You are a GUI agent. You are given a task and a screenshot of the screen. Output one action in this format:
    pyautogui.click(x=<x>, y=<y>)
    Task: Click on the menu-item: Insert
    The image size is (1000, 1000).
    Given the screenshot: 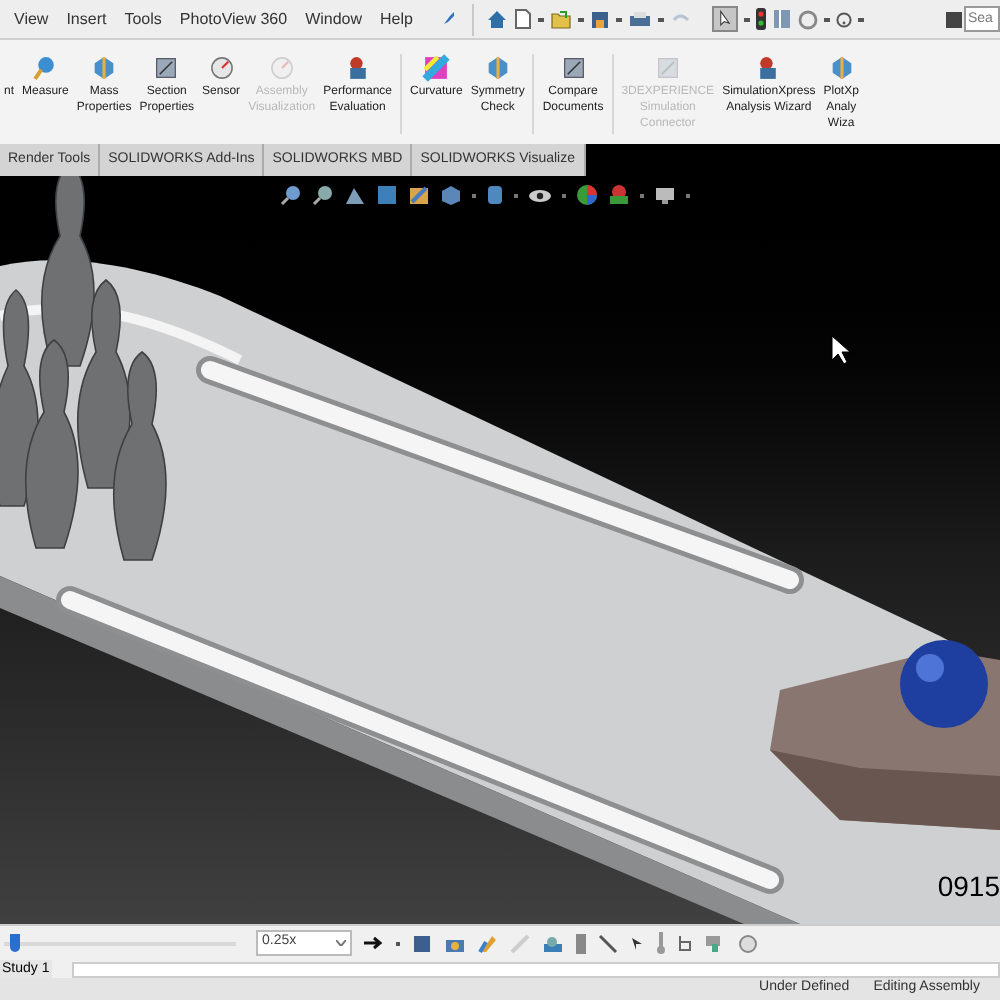 What is the action you would take?
    pyautogui.click(x=86, y=19)
    